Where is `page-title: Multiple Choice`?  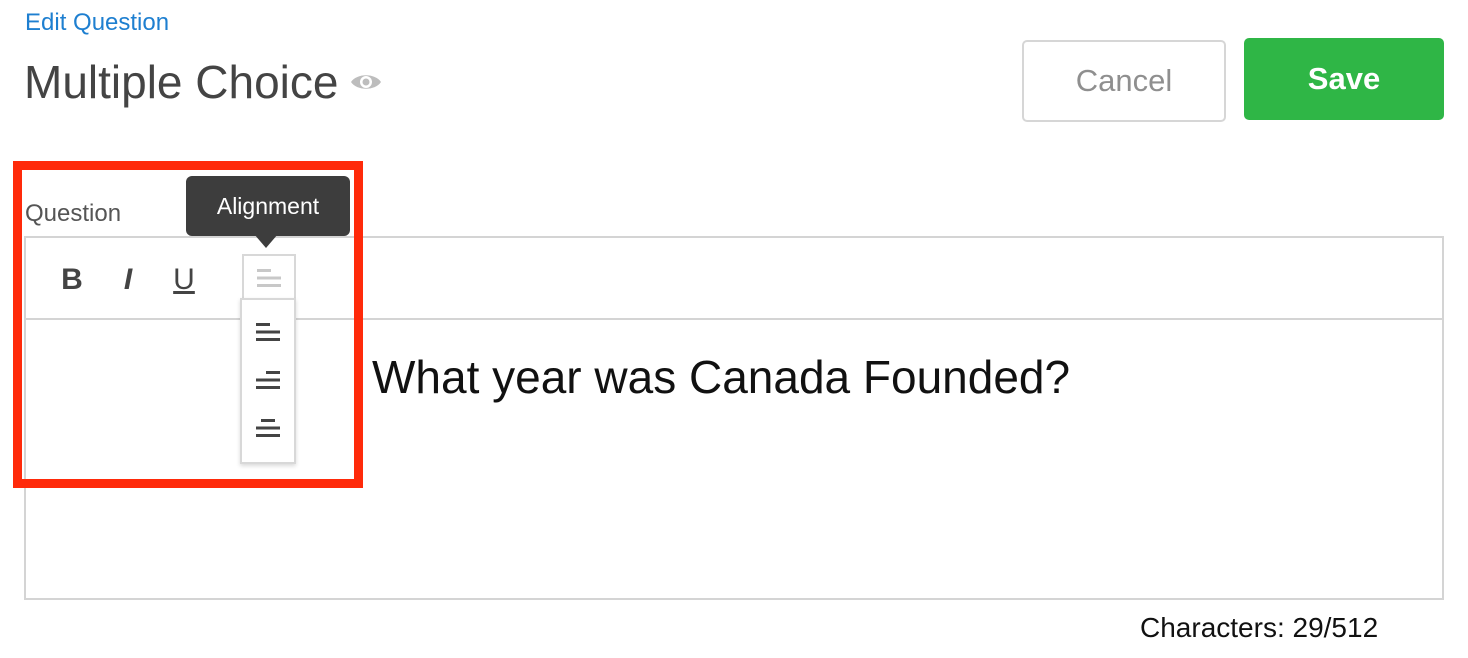
page-title: Multiple Choice is located at coordinates (203, 82).